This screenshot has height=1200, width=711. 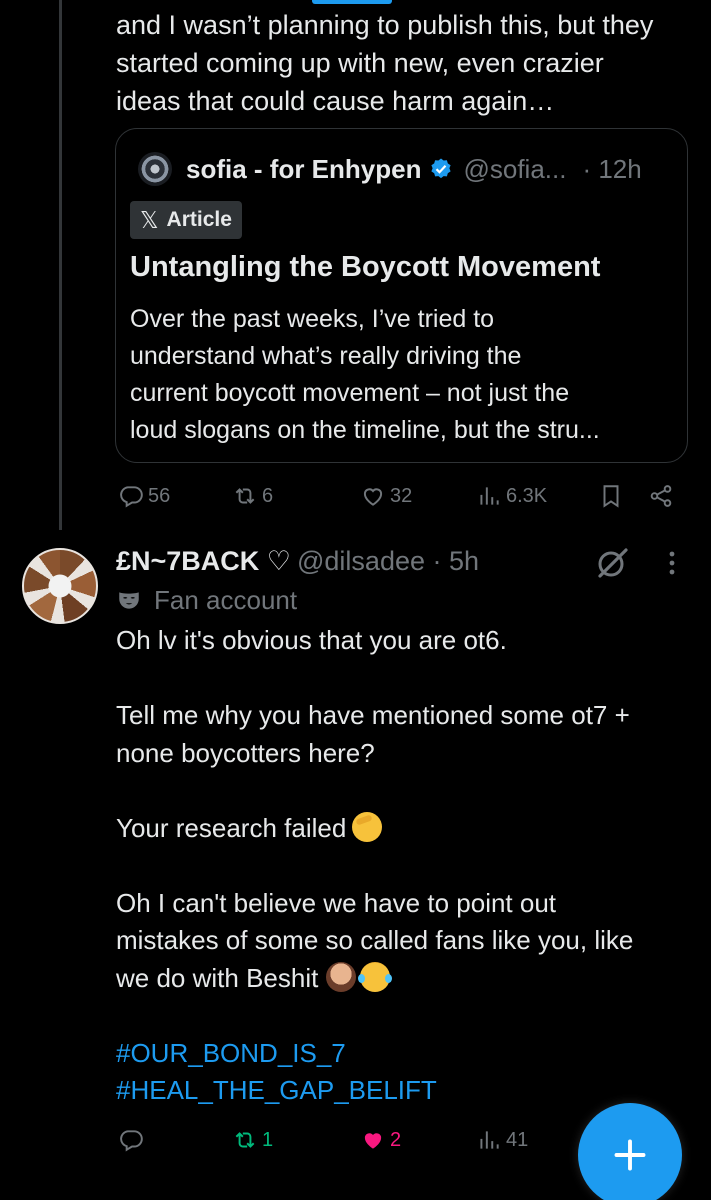 I want to click on fan-account-label: Fan account, so click(x=206, y=600).